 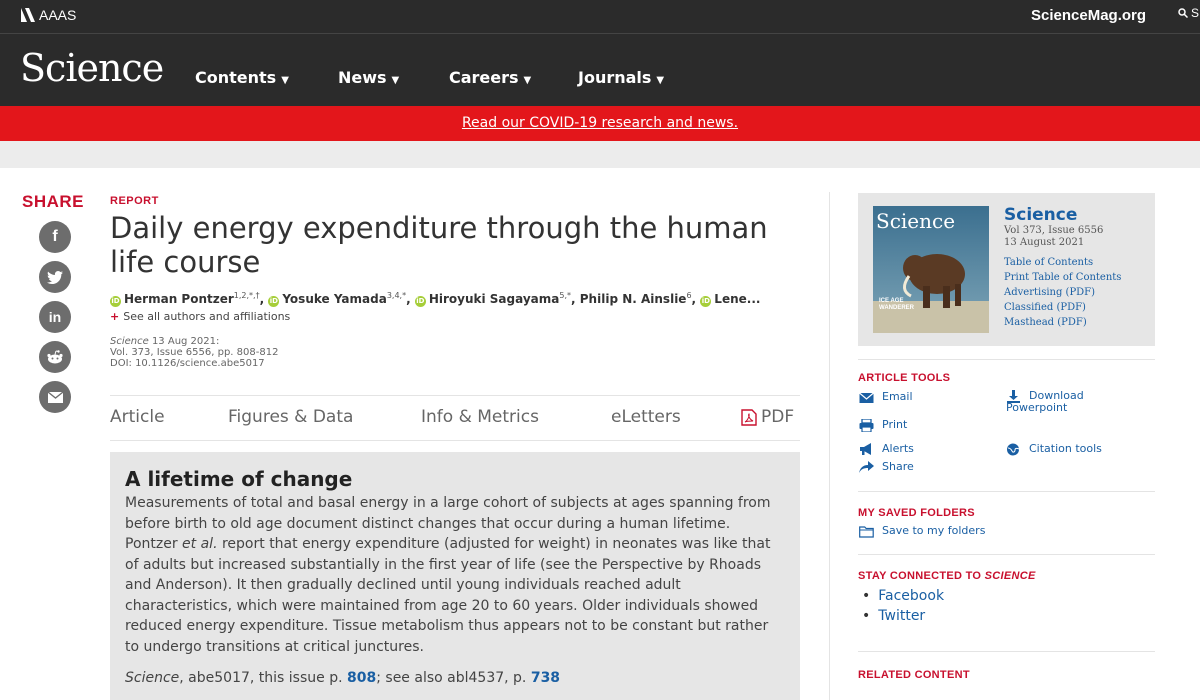 What do you see at coordinates (749, 417) in the screenshot?
I see `pdf-icon` at bounding box center [749, 417].